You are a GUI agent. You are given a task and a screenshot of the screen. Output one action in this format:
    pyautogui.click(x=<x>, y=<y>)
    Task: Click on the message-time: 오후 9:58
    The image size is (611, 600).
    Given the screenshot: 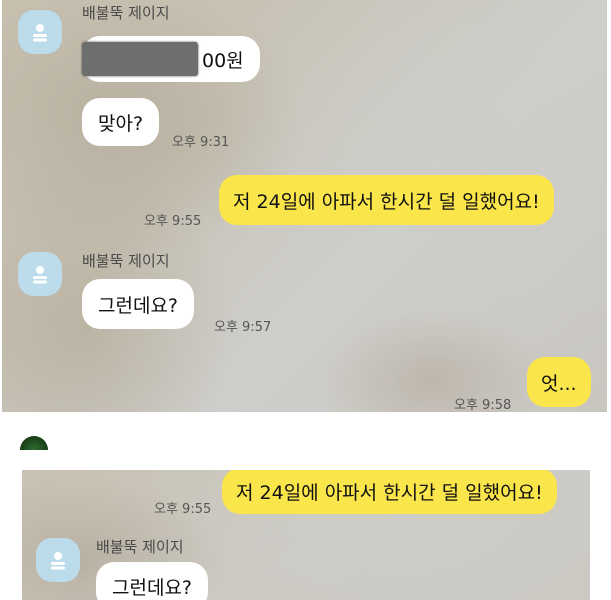 What is the action you would take?
    pyautogui.click(x=483, y=405)
    